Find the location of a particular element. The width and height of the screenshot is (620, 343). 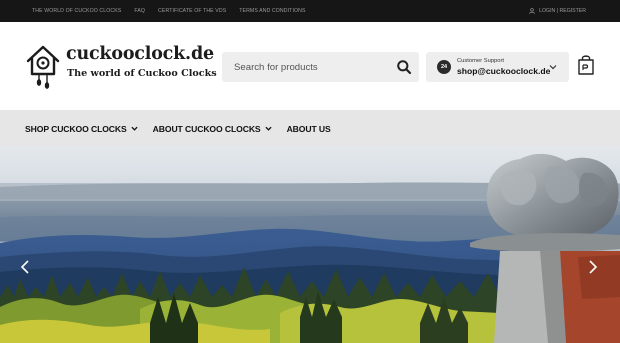

nav-item-label: SHOP CUCKOO CLOCKS is located at coordinates (76, 128).